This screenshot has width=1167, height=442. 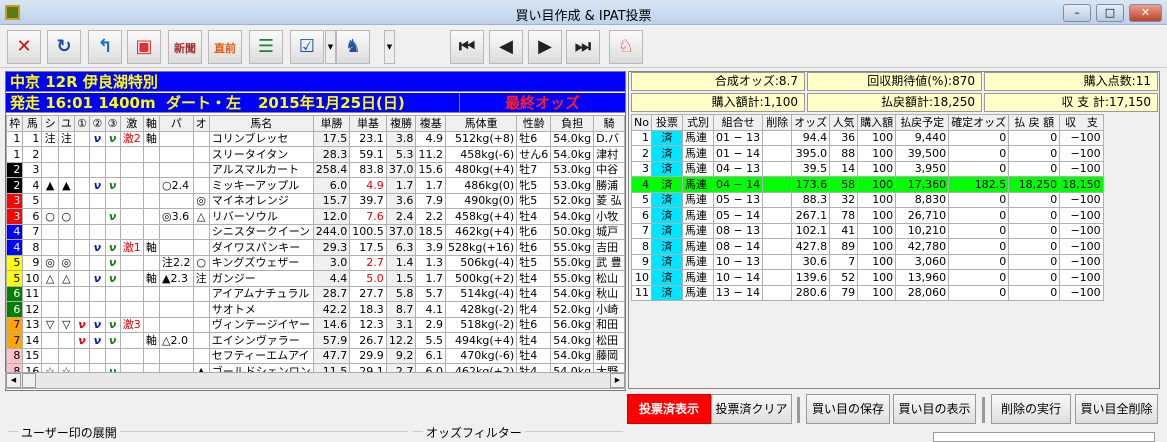 What do you see at coordinates (934, 409) in the screenshot?
I see `show-bets-button: 買い目の表示` at bounding box center [934, 409].